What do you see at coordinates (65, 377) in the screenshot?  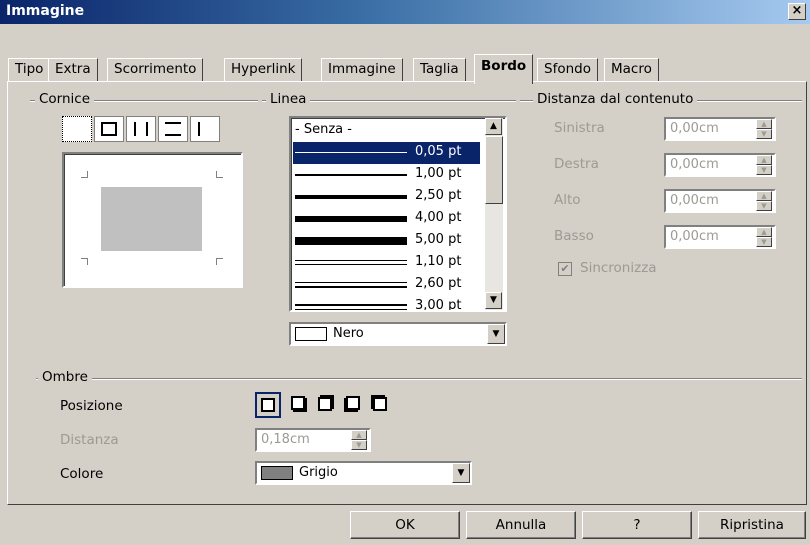 I see `ombre-label: Ombre` at bounding box center [65, 377].